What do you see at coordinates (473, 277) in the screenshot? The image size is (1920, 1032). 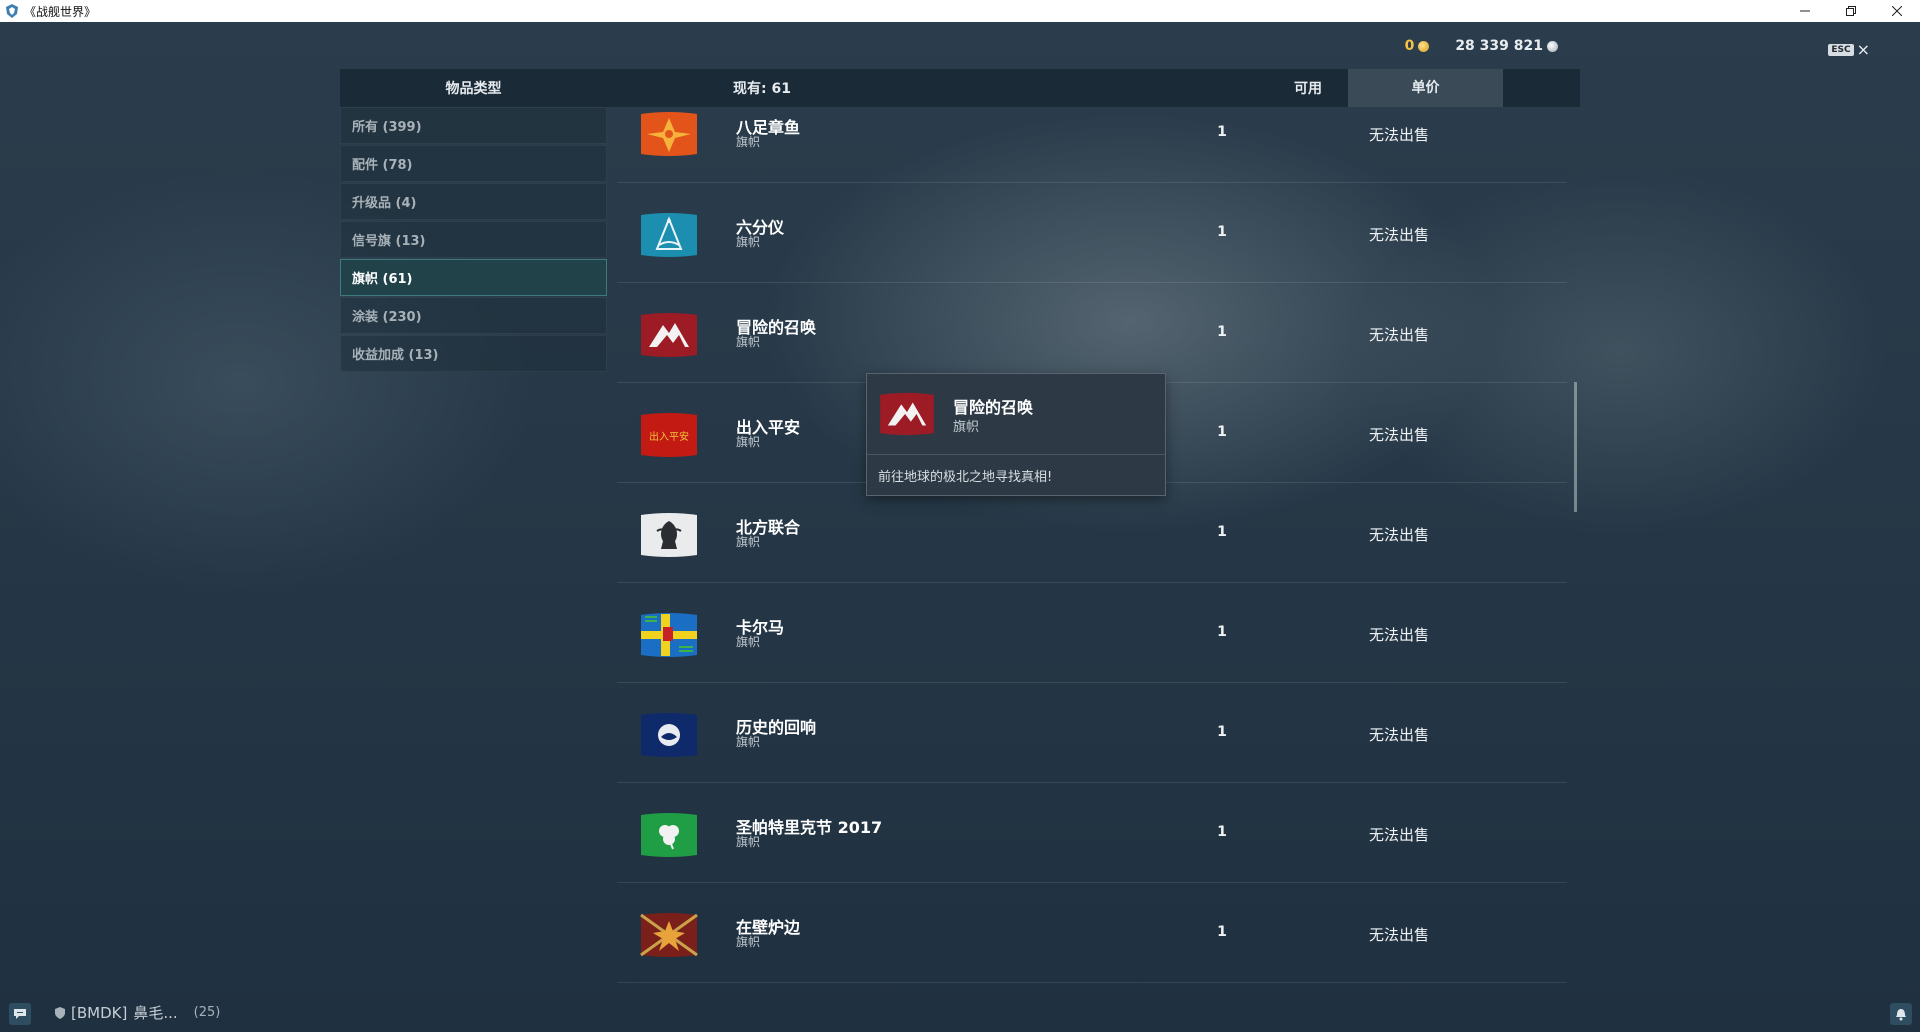 I see `category-flags: 旗帜 (61)` at bounding box center [473, 277].